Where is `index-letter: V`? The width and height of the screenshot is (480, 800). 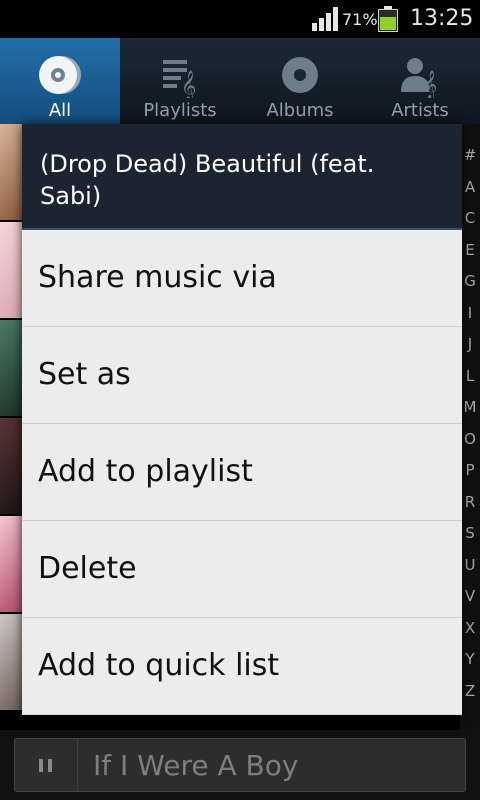
index-letter: V is located at coordinates (470, 596).